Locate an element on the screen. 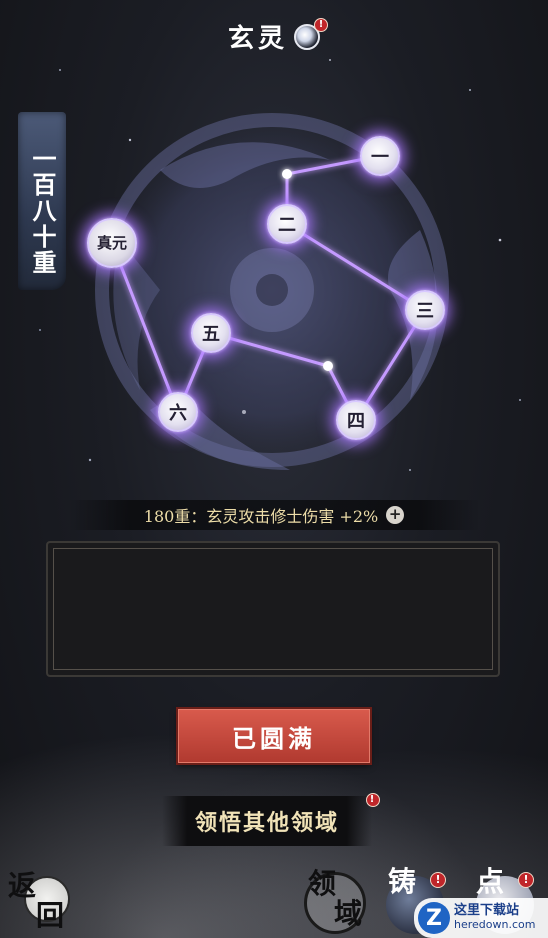 The width and height of the screenshot is (548, 938). forge-char: 铸 is located at coordinates (402, 881).